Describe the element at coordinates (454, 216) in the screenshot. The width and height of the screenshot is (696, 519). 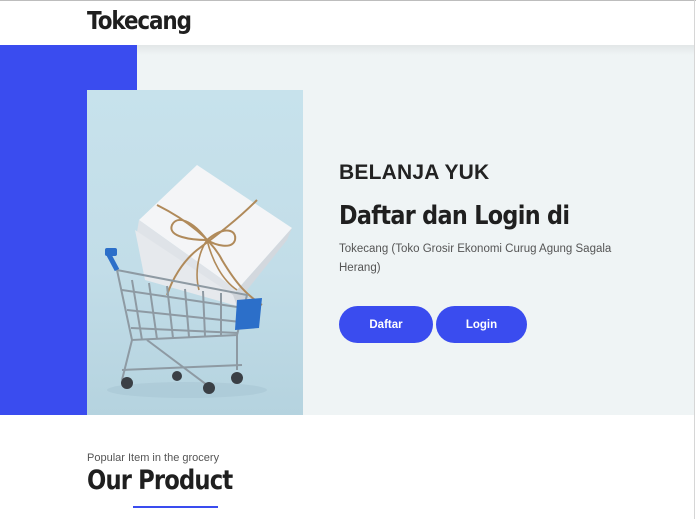
I see `hero-headline: Daftar dan Login di` at that location.